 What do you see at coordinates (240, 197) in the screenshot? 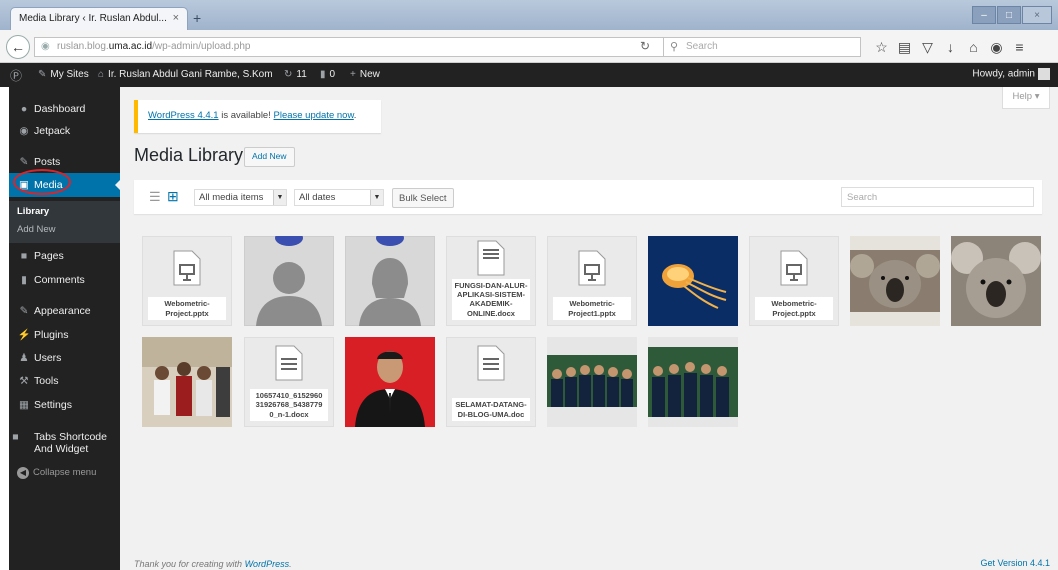
I see `media-type-select: All media items ▼` at bounding box center [240, 197].